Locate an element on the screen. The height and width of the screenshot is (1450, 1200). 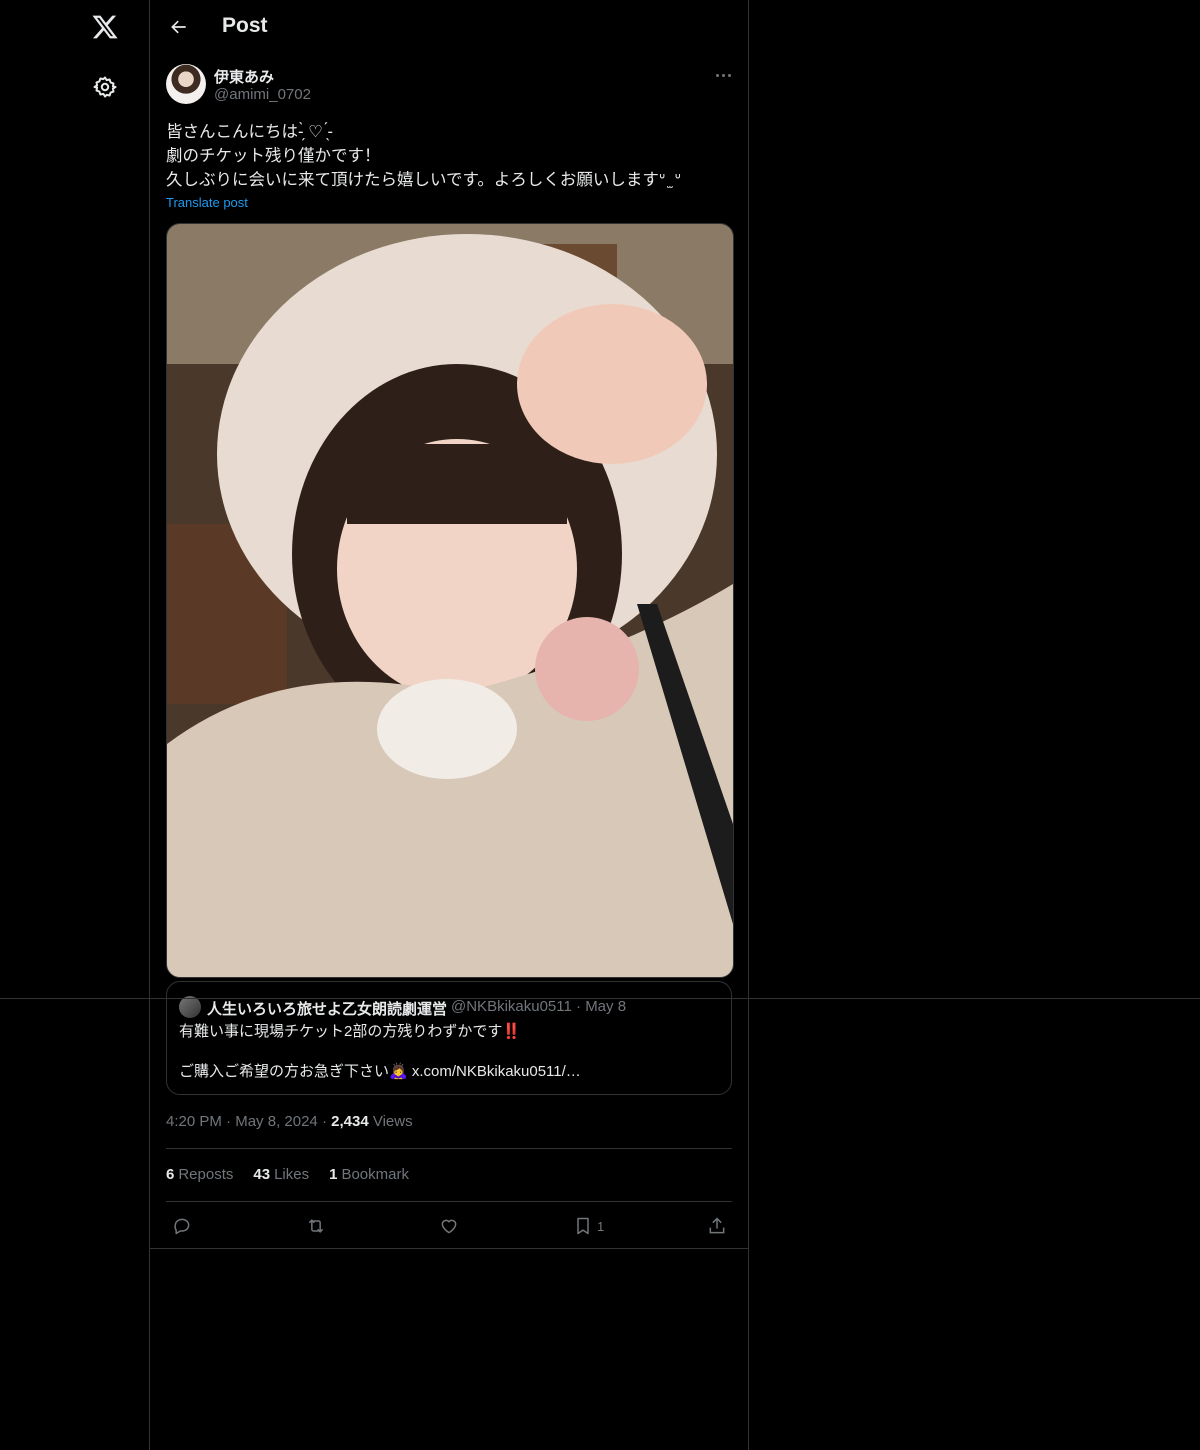
post-meta: 4:20 PM · May 8, 2024 · 2,434 Views is located at coordinates (289, 1121).